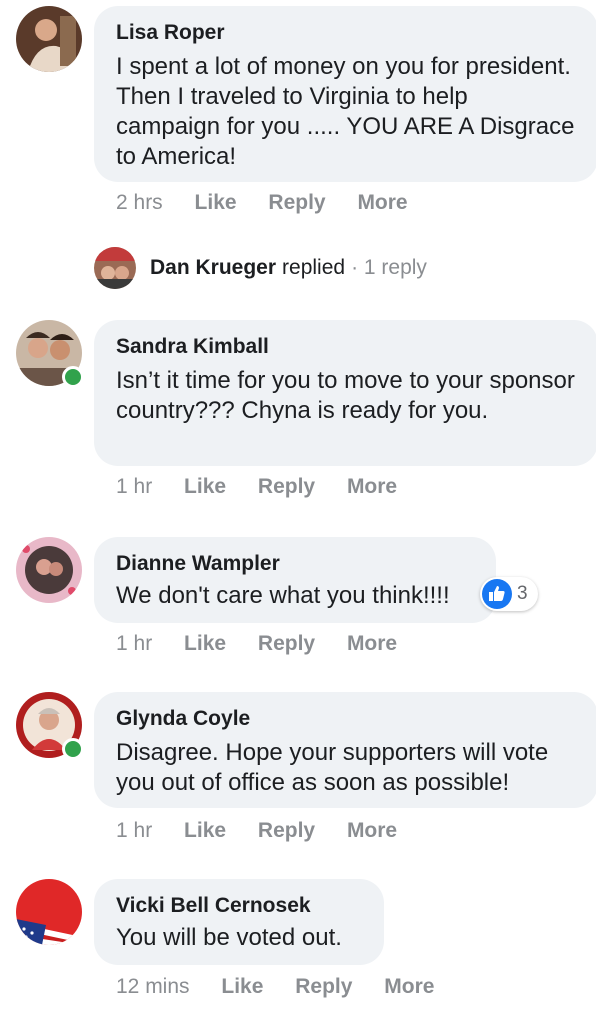  Describe the element at coordinates (213, 268) in the screenshot. I see `reply-author: Dan Krueger` at that location.